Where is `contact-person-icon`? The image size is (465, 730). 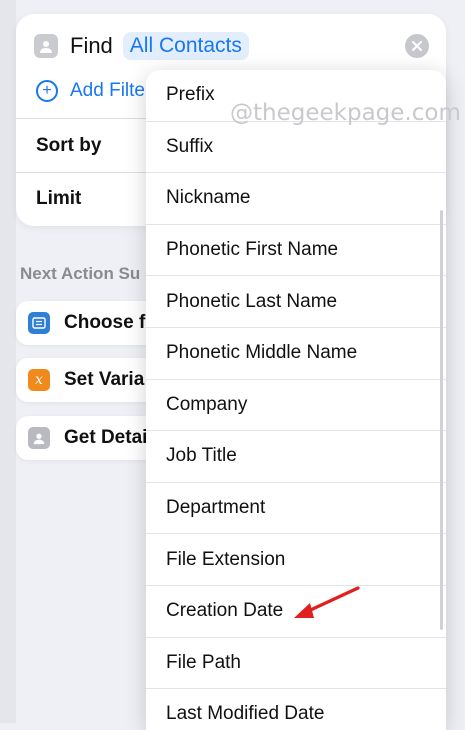
contact-person-icon is located at coordinates (39, 438).